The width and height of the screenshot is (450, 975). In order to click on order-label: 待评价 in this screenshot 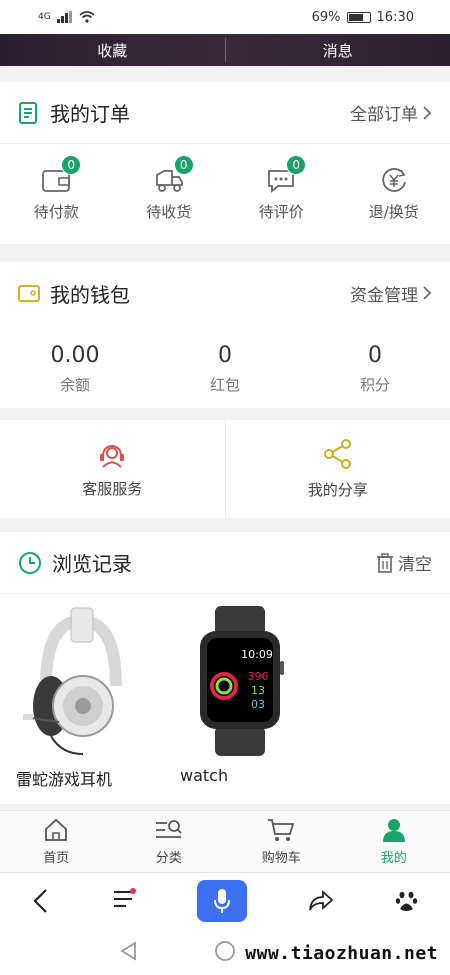, I will do `click(281, 211)`.